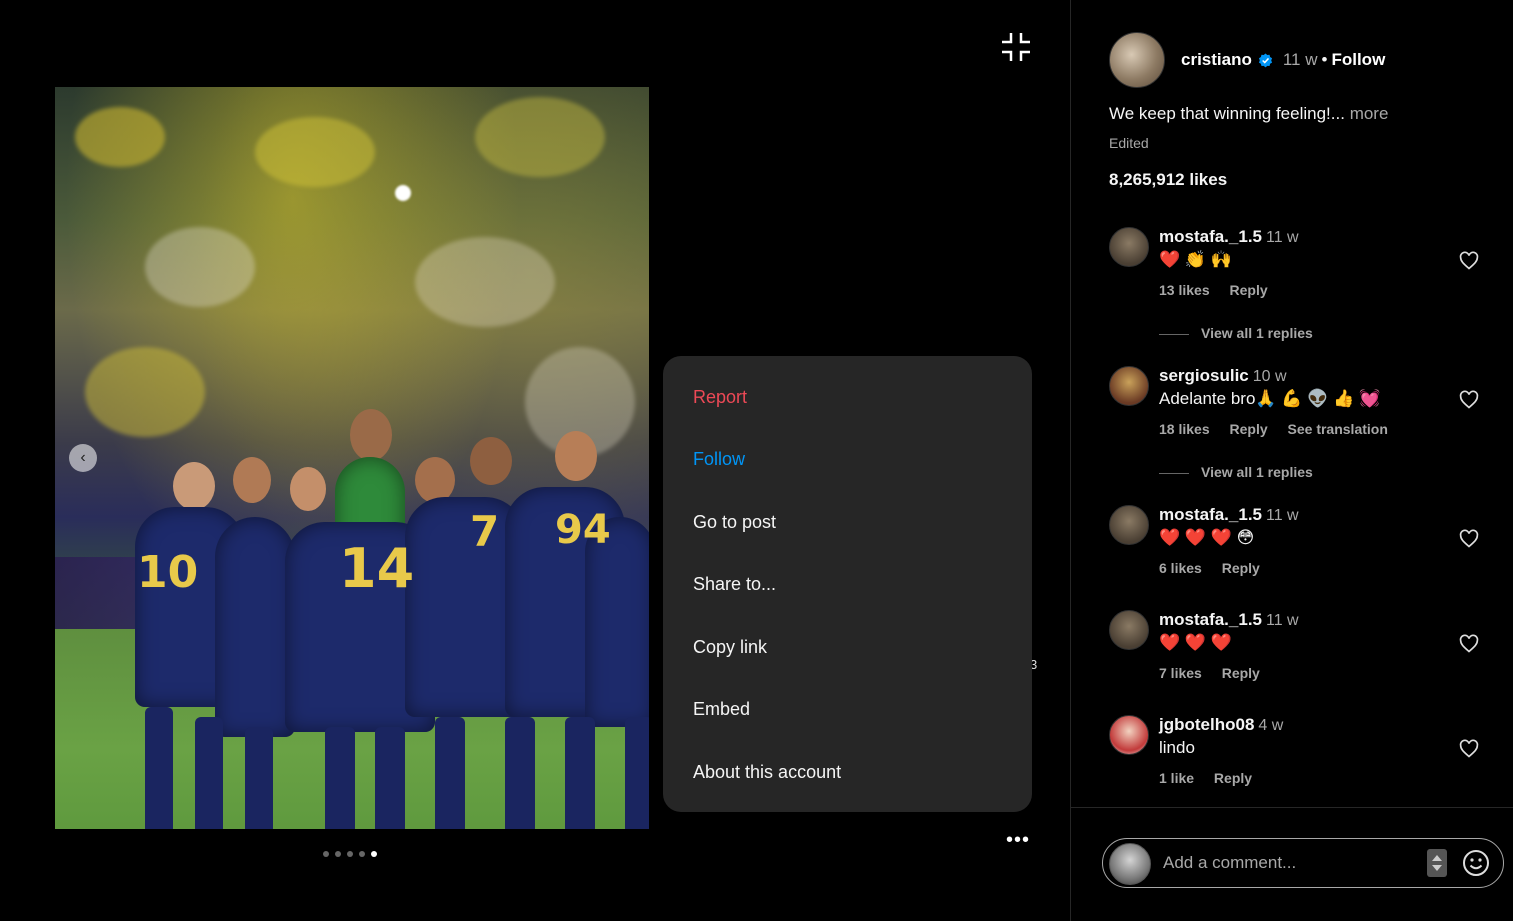 This screenshot has width=1513, height=921. Describe the element at coordinates (767, 772) in the screenshot. I see `menu-item-about-account: About this account` at that location.